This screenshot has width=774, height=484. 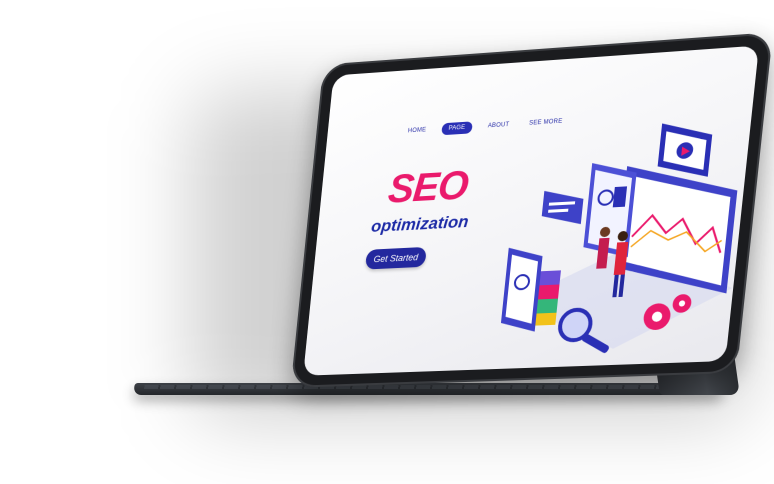 I want to click on nav-page: PAGE, so click(x=457, y=128).